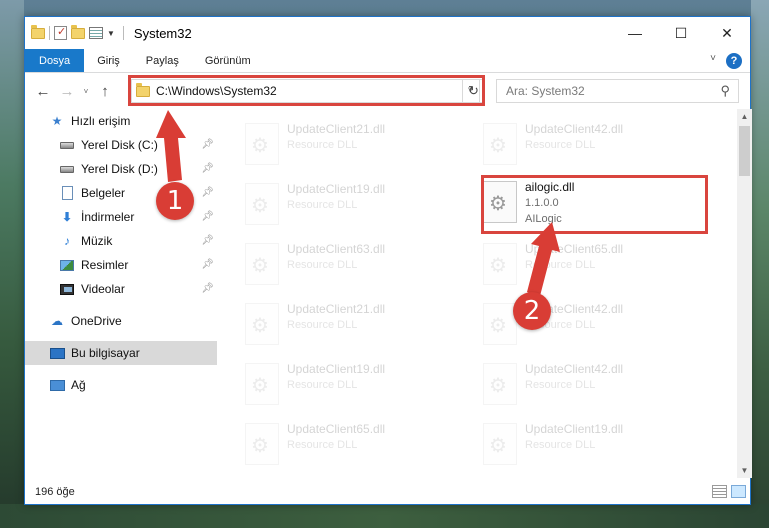 The height and width of the screenshot is (528, 769). Describe the element at coordinates (86, 91) in the screenshot. I see `recent-locations-button: ˅` at that location.